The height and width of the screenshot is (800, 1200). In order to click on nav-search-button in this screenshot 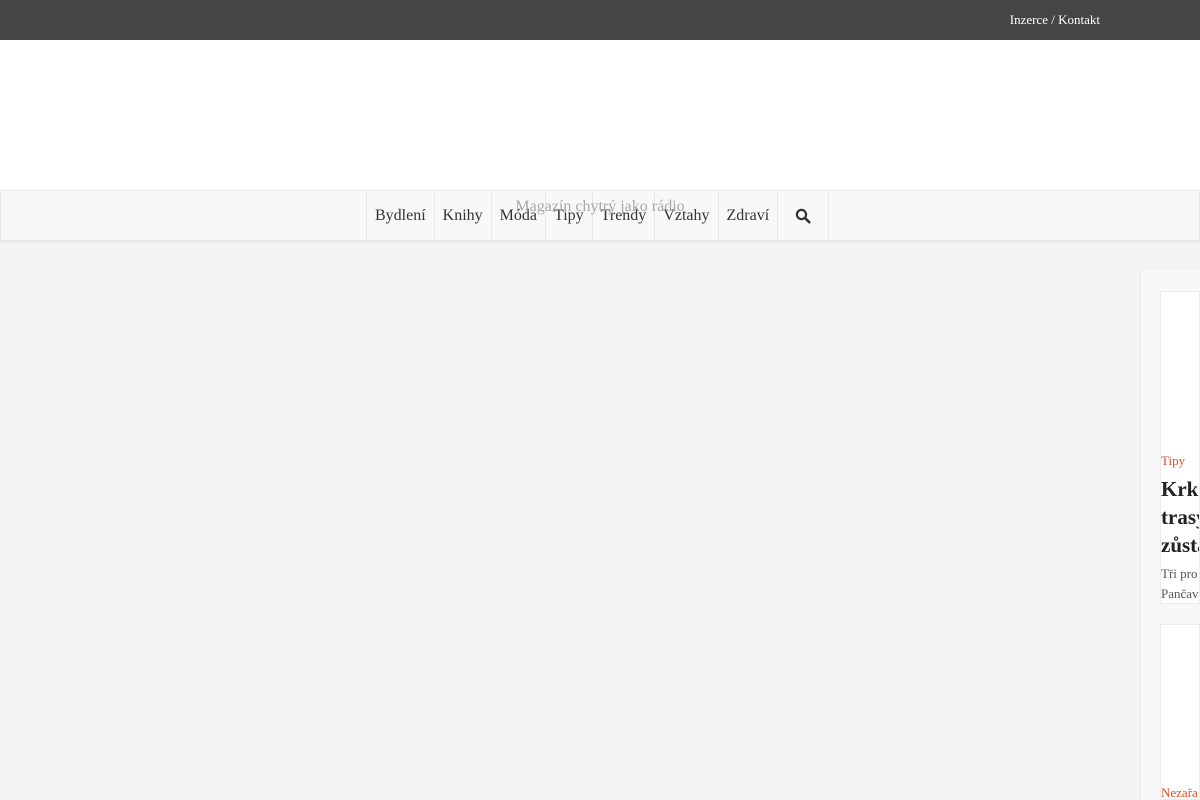, I will do `click(803, 215)`.